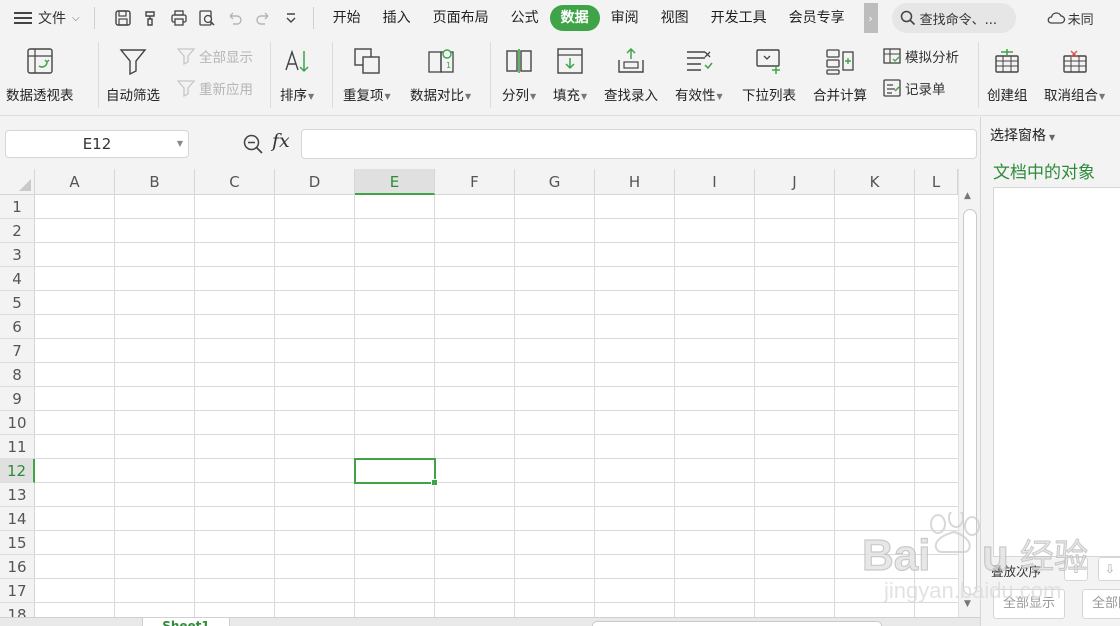  What do you see at coordinates (133, 96) in the screenshot?
I see `autofilter-label: 自动筛选` at bounding box center [133, 96].